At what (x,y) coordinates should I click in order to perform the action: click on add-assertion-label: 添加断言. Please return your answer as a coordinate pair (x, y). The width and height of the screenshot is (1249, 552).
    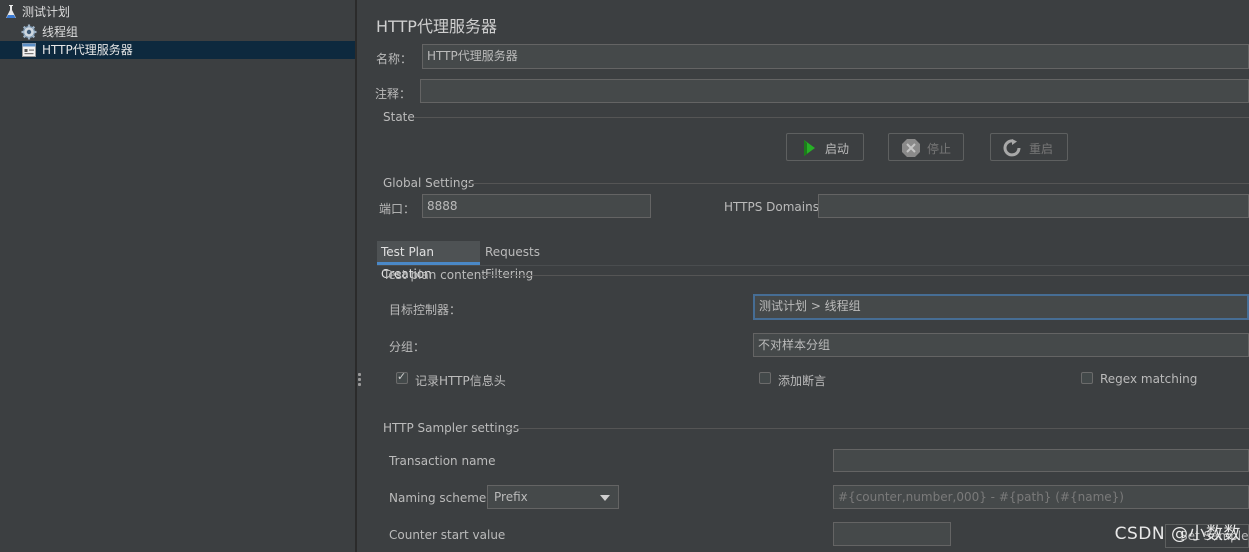
    Looking at the image, I should click on (802, 381).